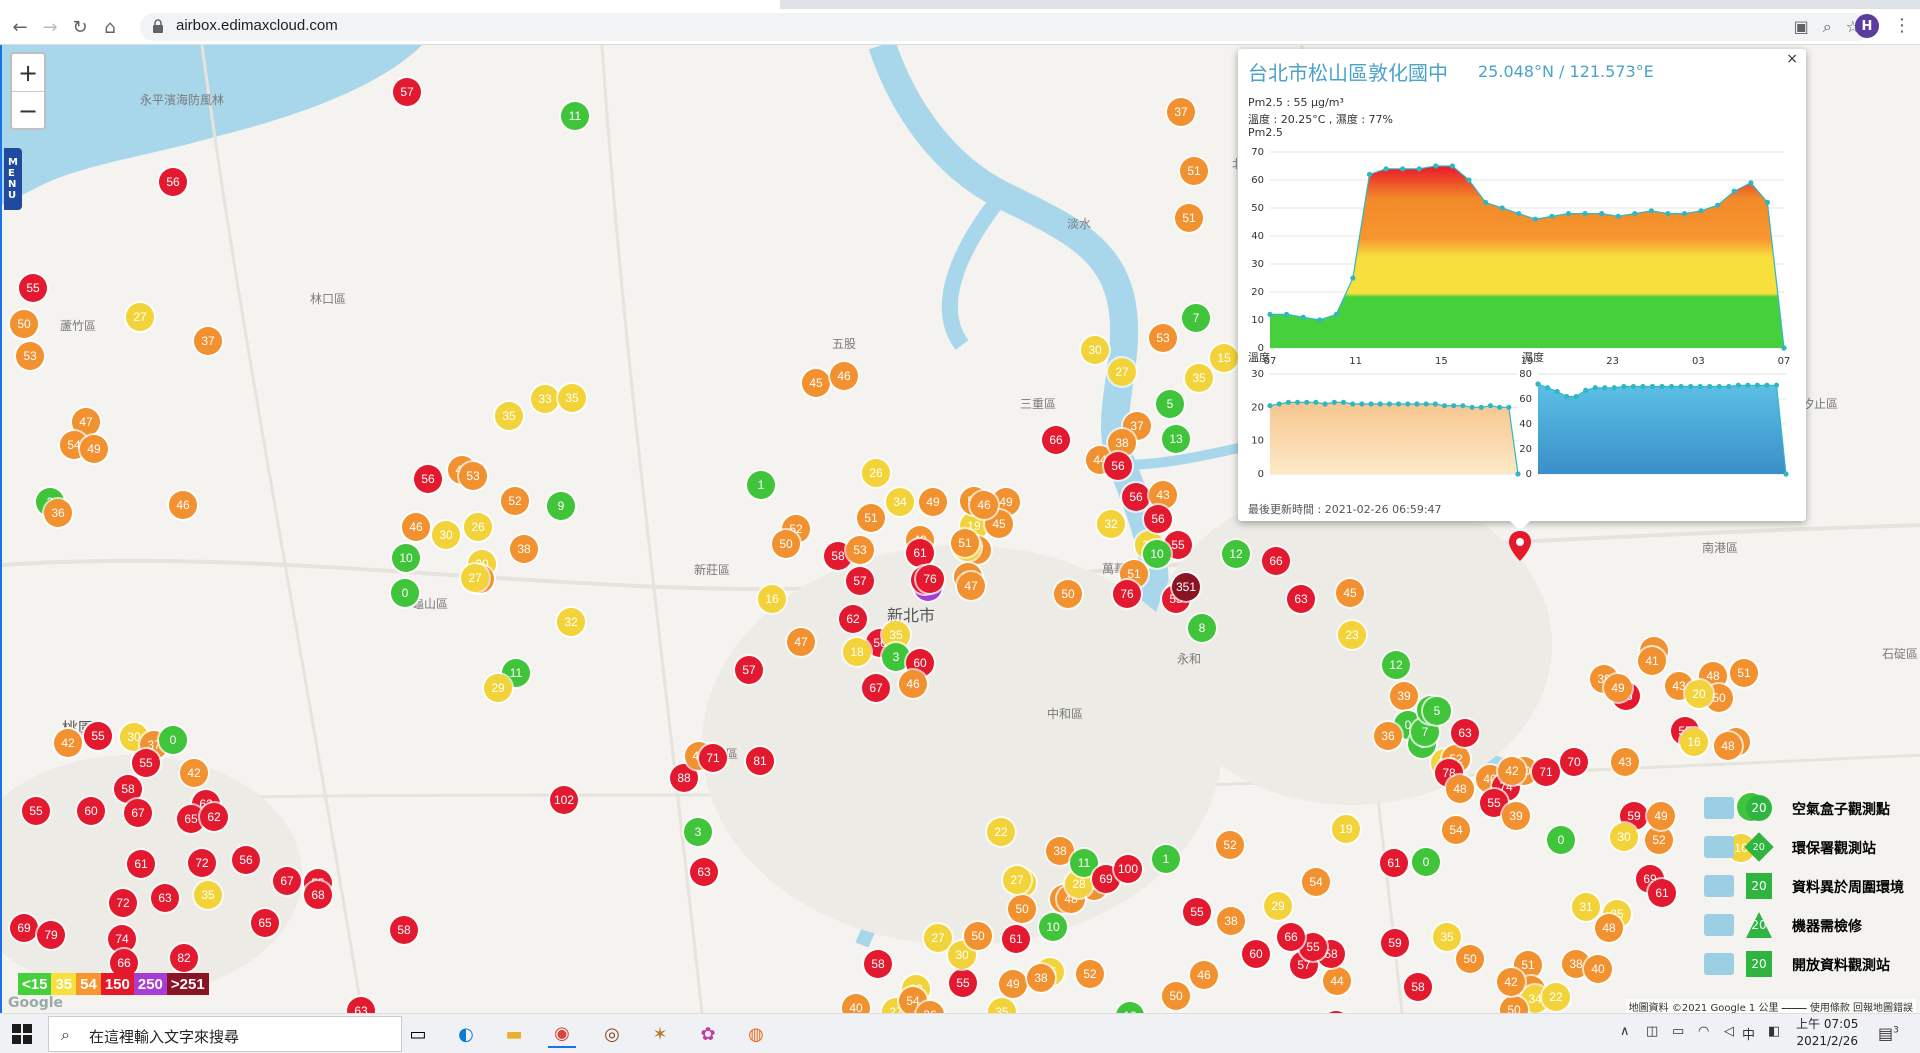 The width and height of the screenshot is (1920, 1053). I want to click on legend-row: 20 機器需檢修, so click(1806, 925).